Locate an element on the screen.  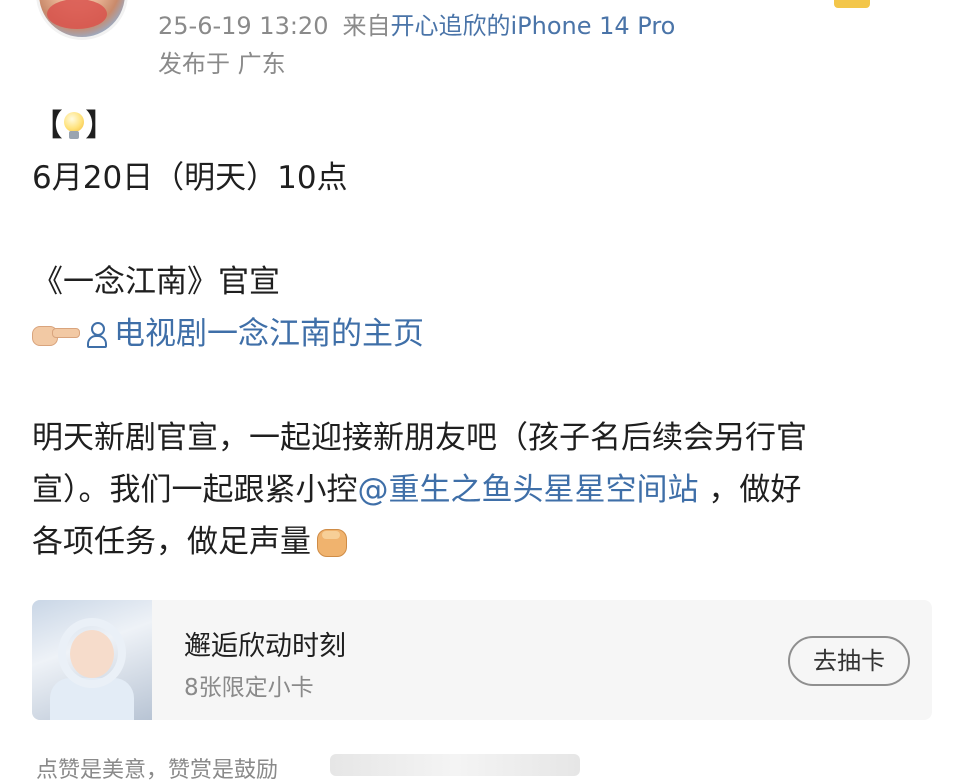
bracket-open: 【 is located at coordinates (47, 126).